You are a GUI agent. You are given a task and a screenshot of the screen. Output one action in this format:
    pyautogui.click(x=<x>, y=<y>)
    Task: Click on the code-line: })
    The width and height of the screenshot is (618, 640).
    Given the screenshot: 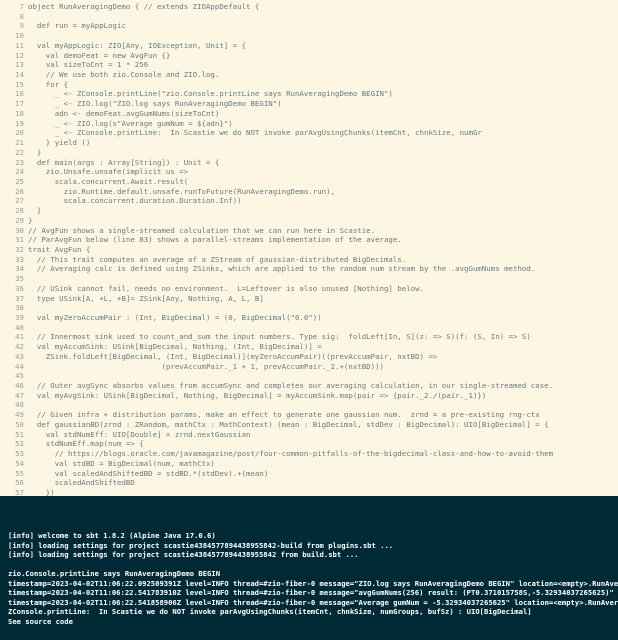 What is the action you would take?
    pyautogui.click(x=323, y=492)
    